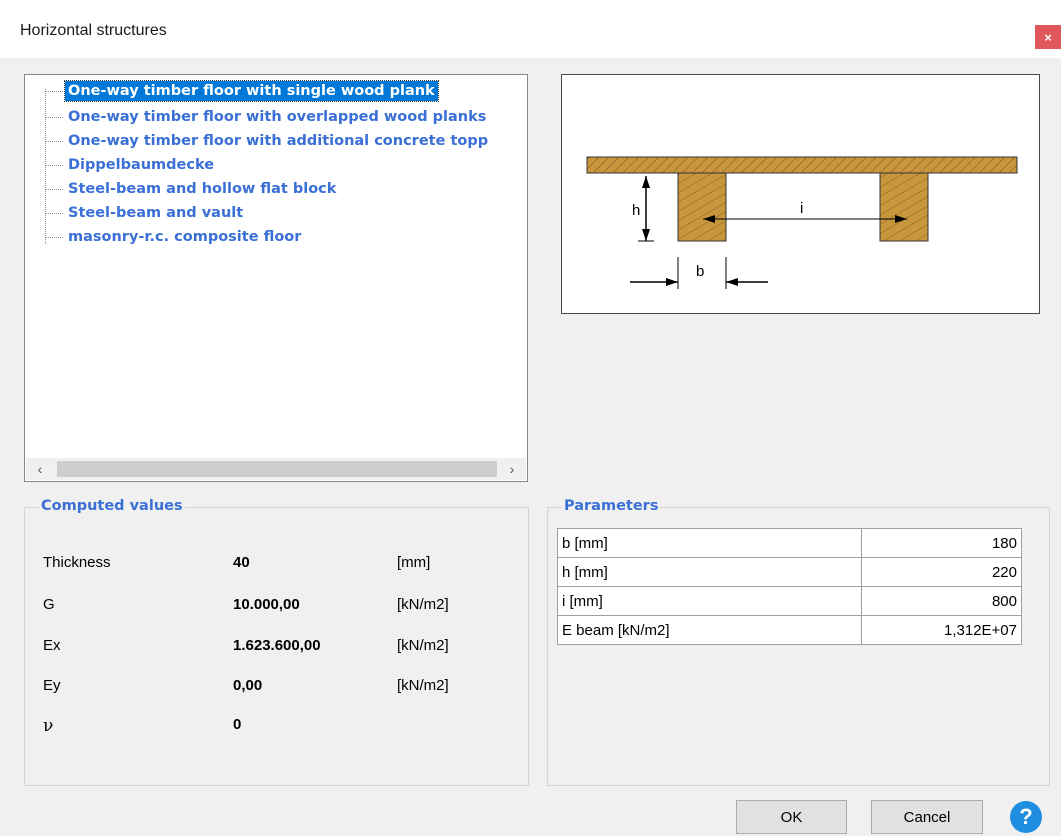  Describe the element at coordinates (709, 572) in the screenshot. I see `param-name: h [mm]` at that location.